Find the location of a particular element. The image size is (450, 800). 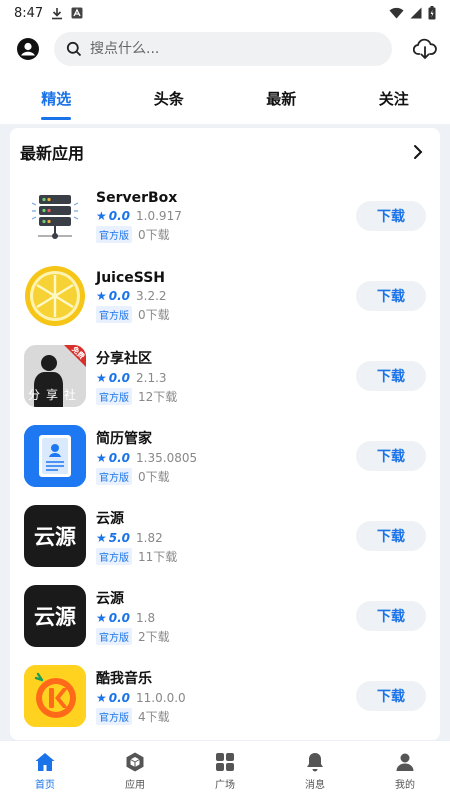

yunyuan-icon-text: 云源 is located at coordinates (55, 617).